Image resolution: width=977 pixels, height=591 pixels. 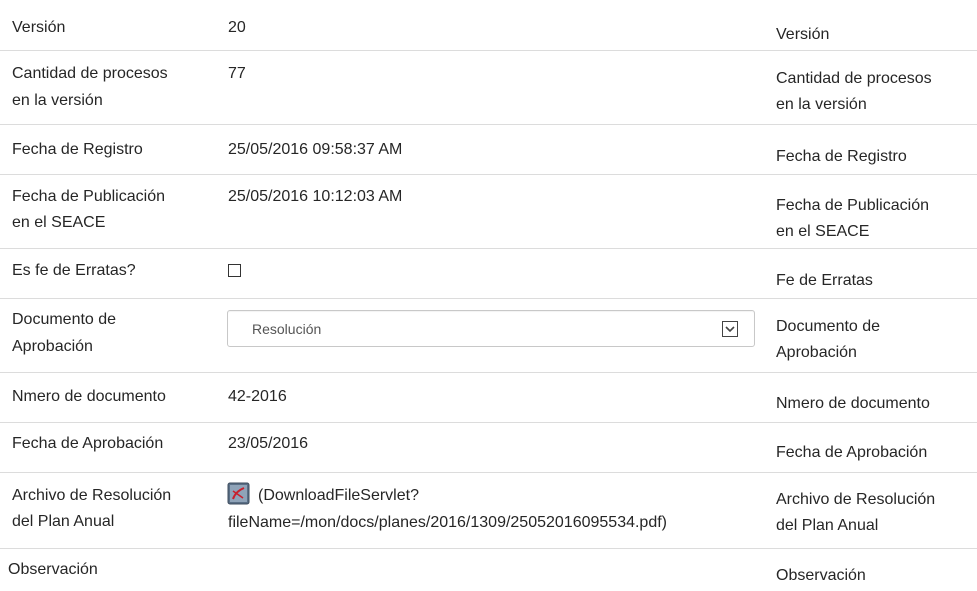 I want to click on aprobacion-right-label: Fecha de Aprobación, so click(x=852, y=452).